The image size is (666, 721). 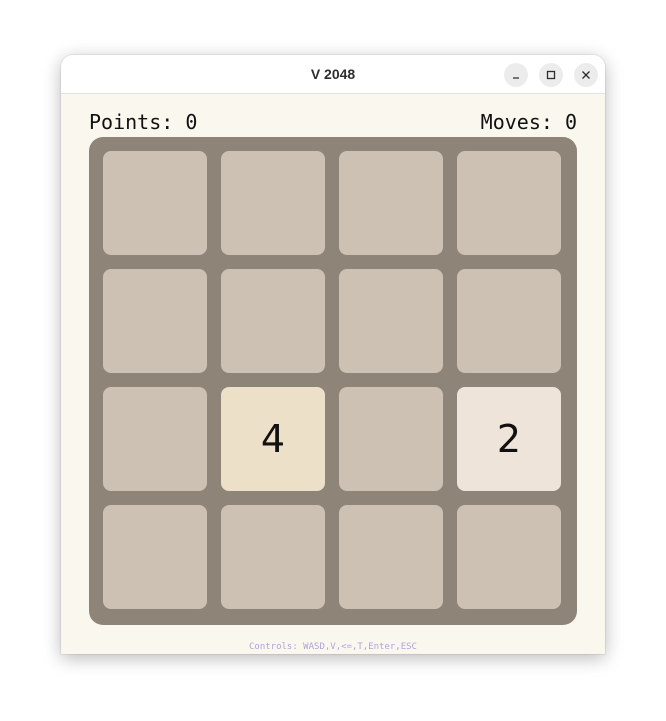 What do you see at coordinates (273, 439) in the screenshot?
I see `tile-4: 4` at bounding box center [273, 439].